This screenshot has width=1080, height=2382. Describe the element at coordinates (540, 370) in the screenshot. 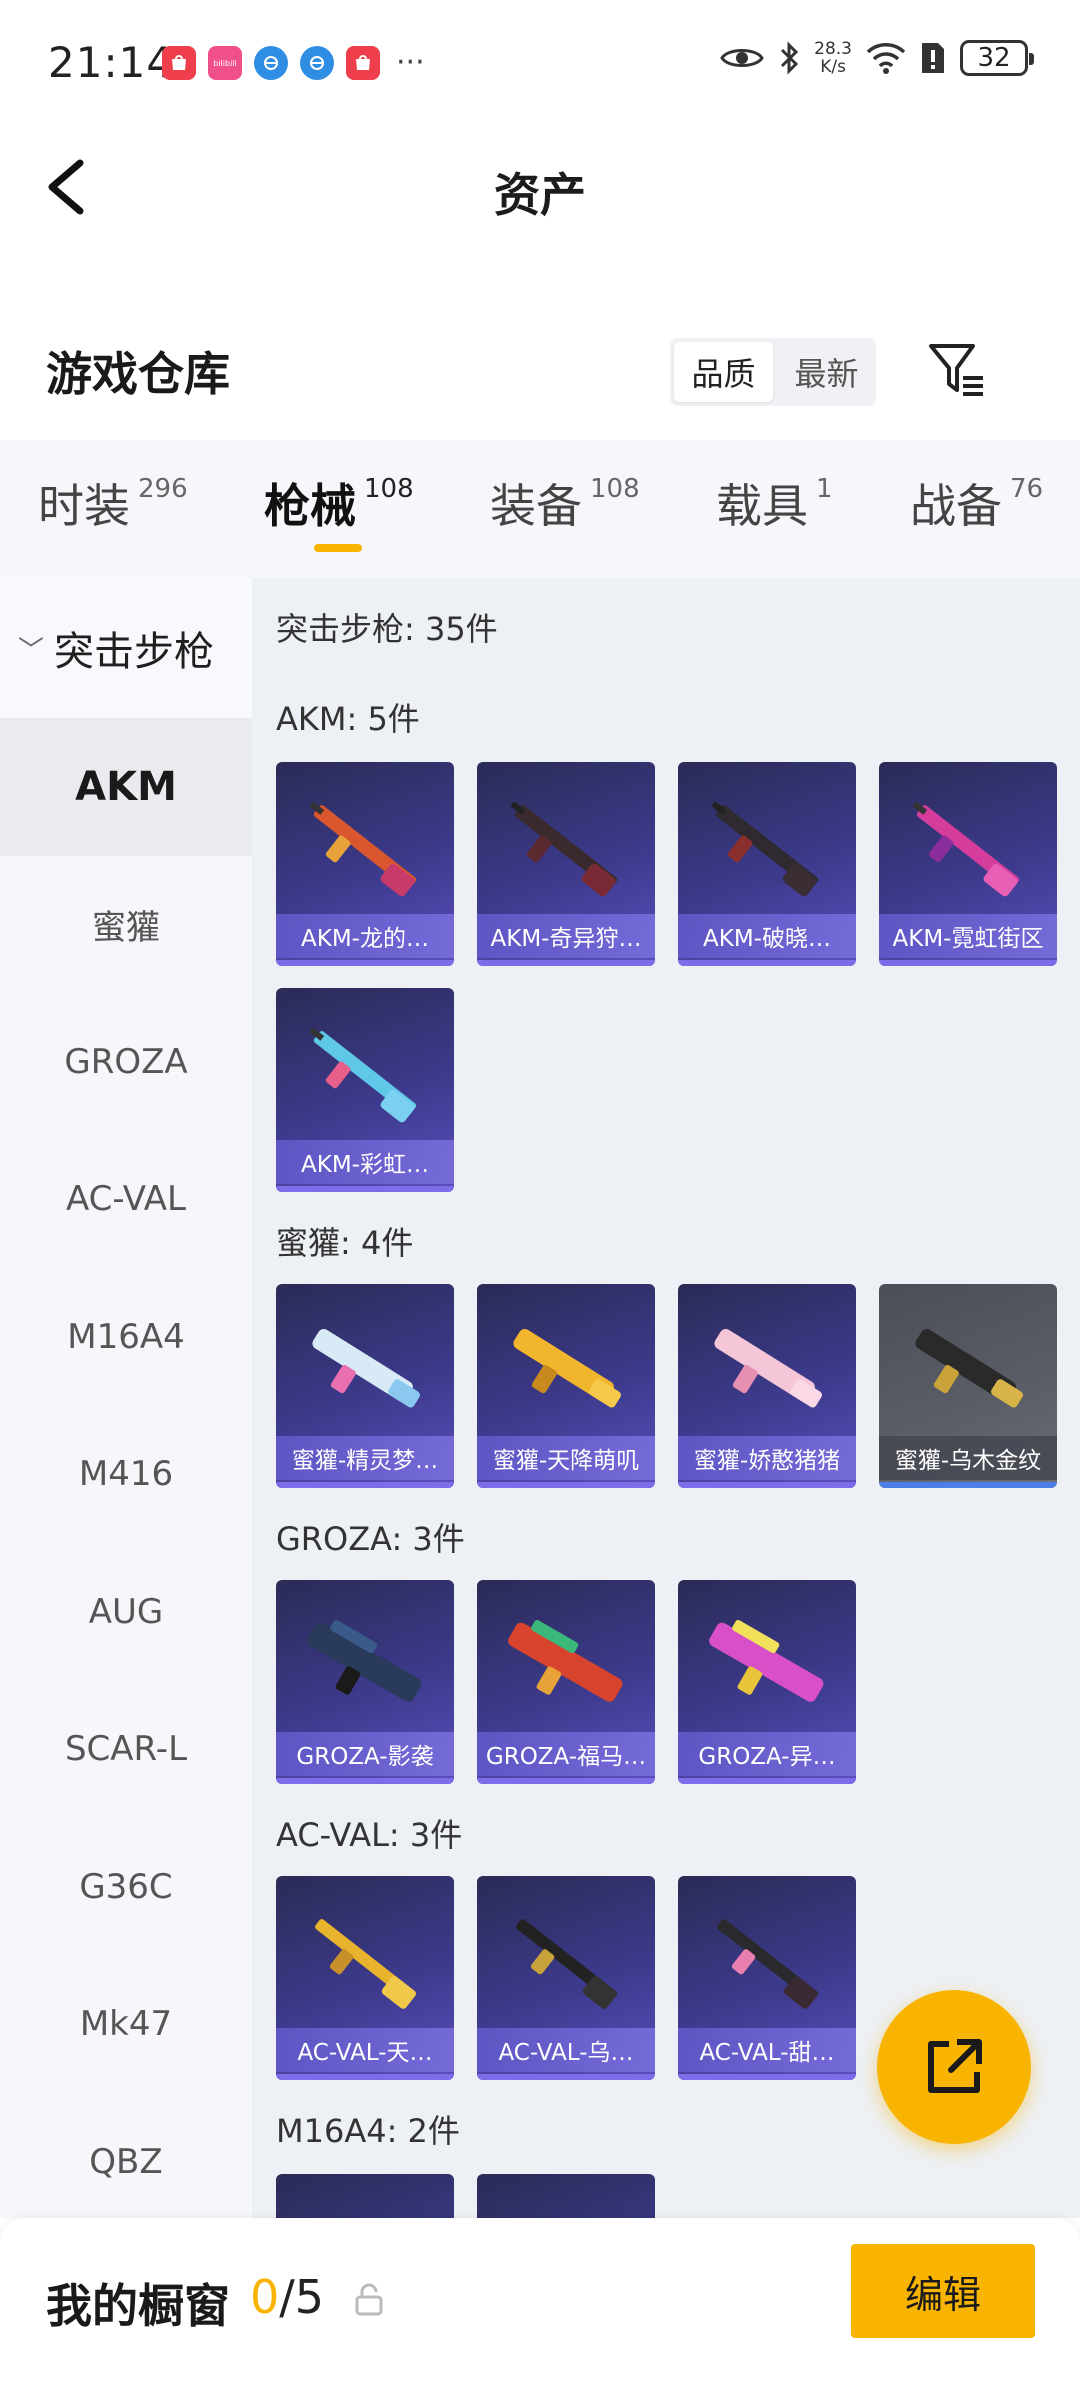

I see `warehouse-toolbar: 游戏仓库 品质 最新` at that location.